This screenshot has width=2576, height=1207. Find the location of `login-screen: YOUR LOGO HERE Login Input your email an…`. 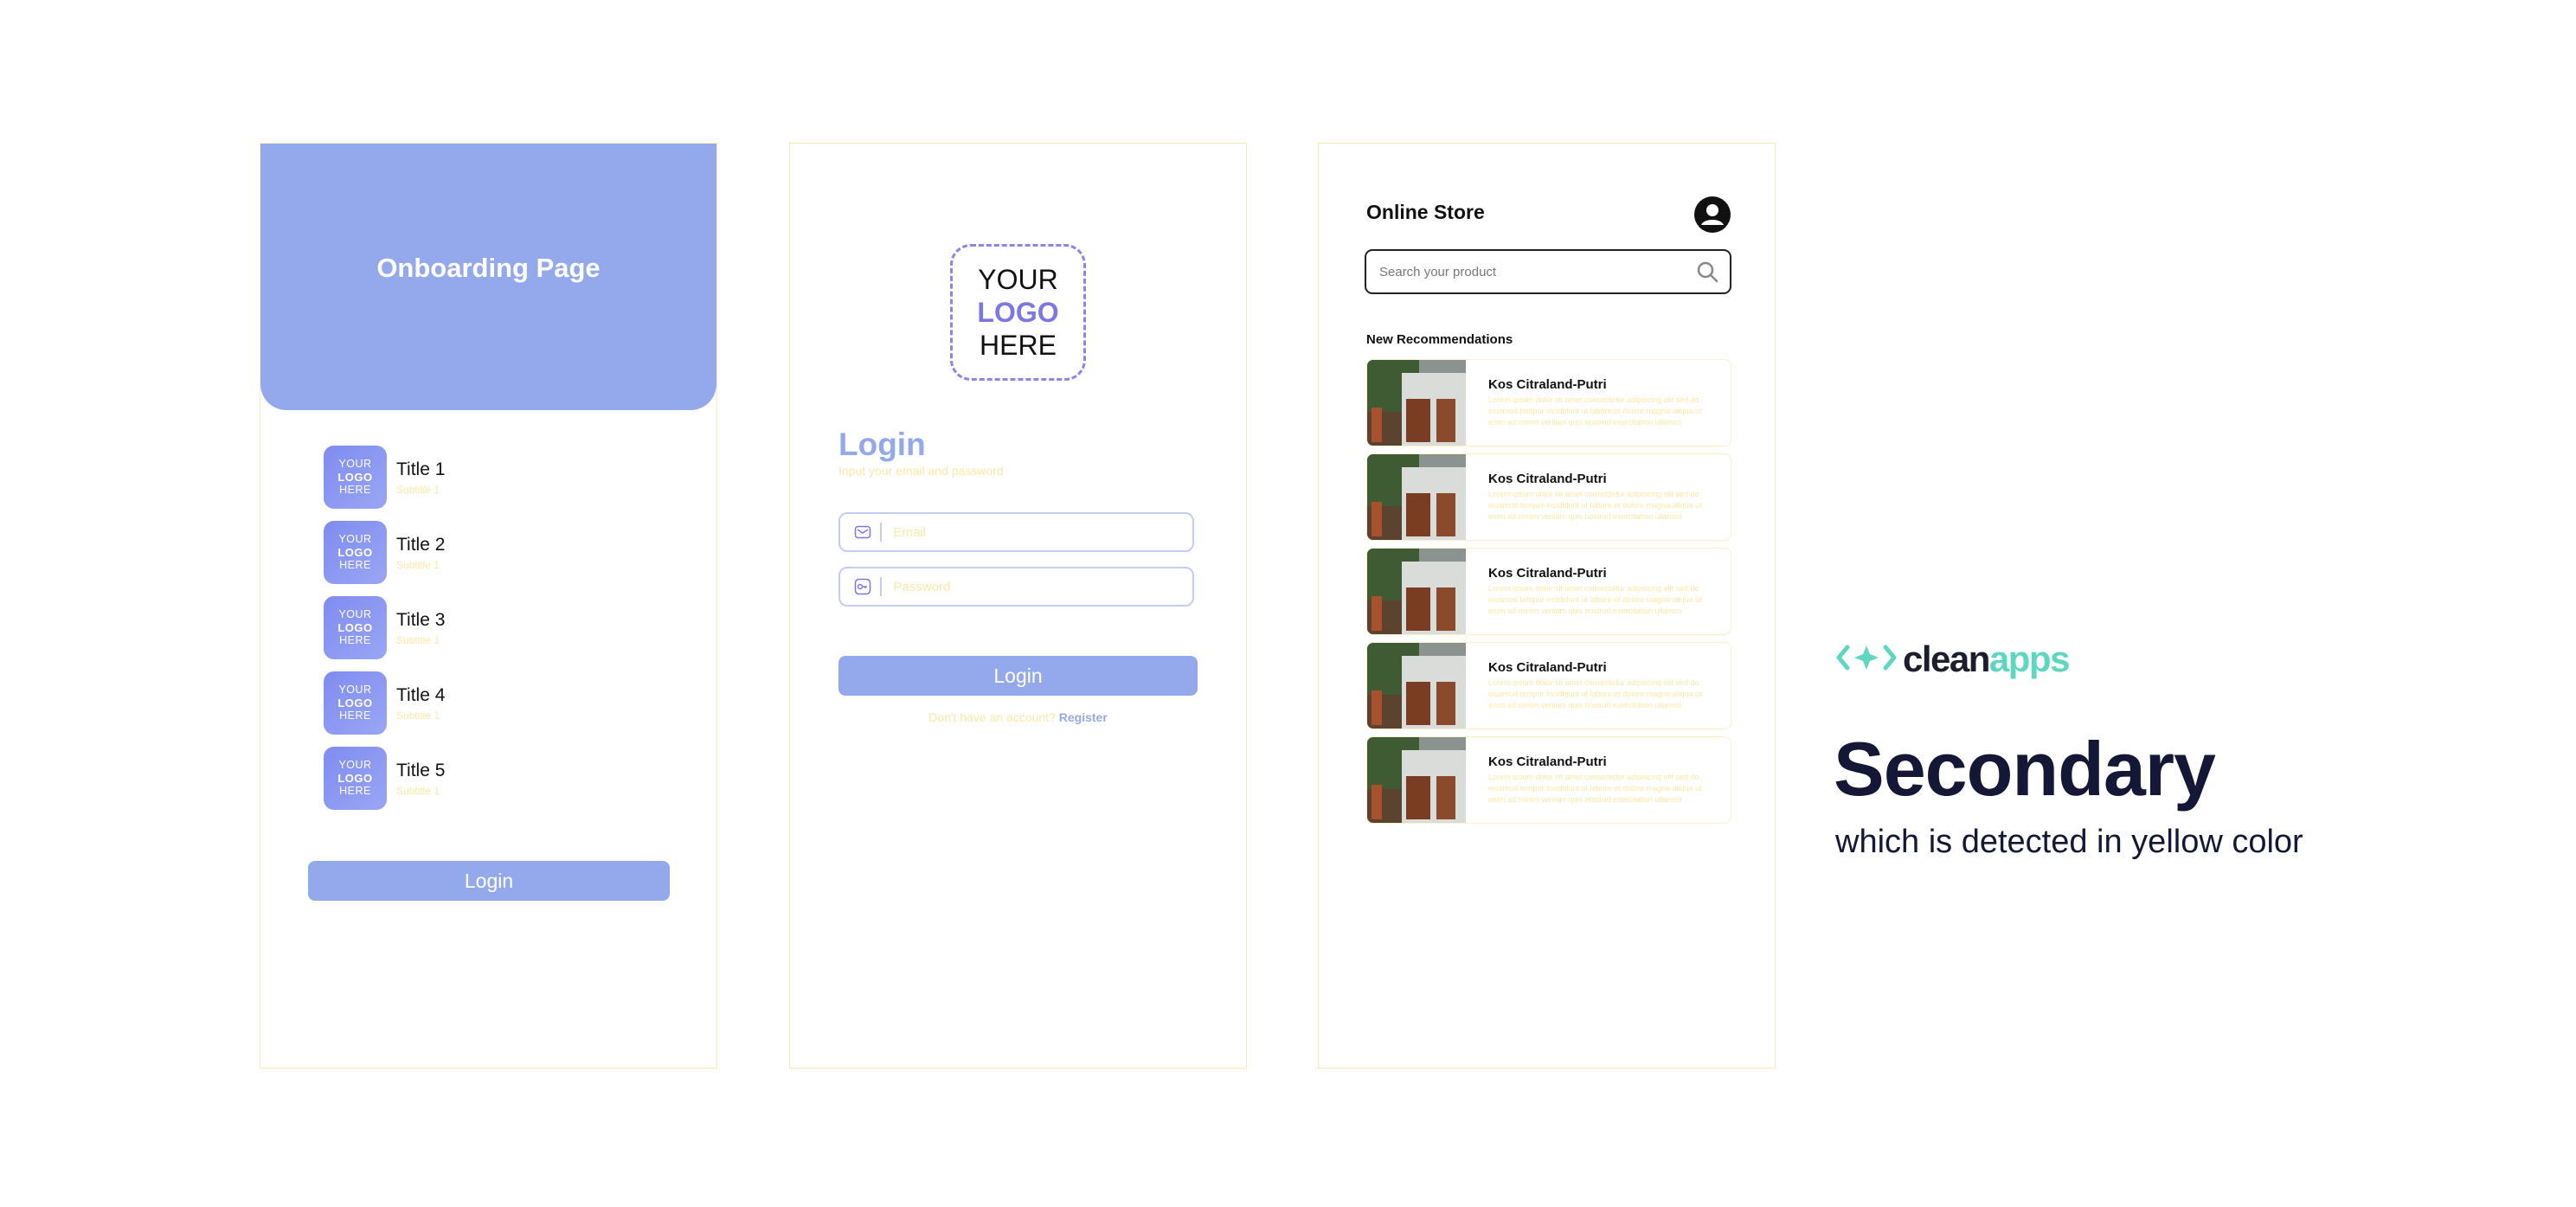

login-screen: YOUR LOGO HERE Login Input your email an… is located at coordinates (1018, 606).